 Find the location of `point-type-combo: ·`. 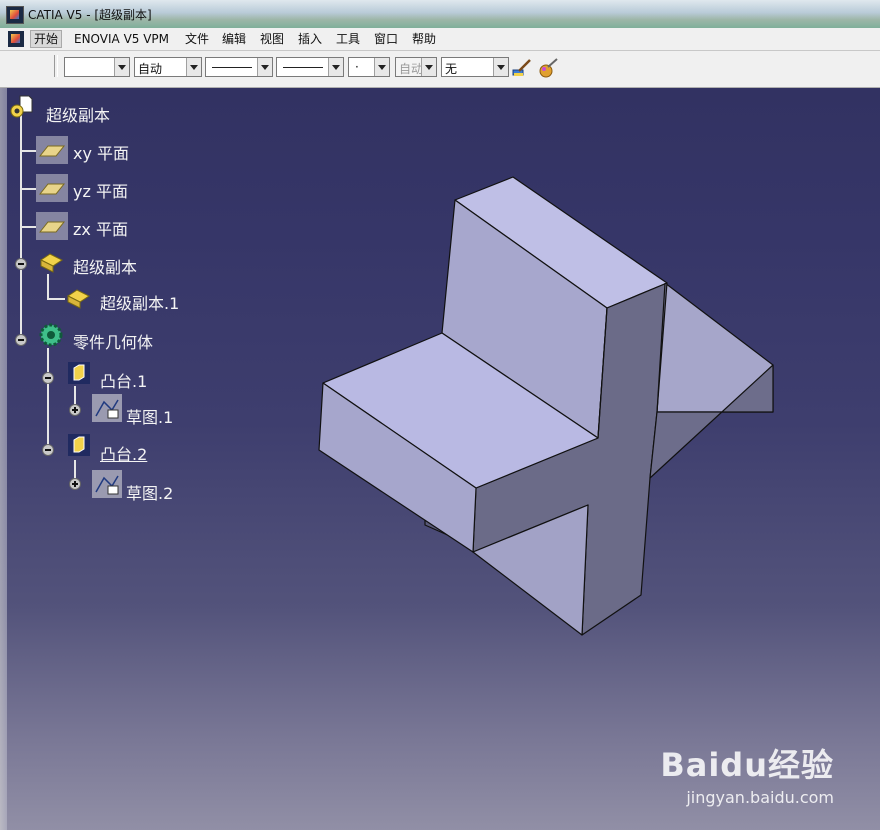

point-type-combo: · is located at coordinates (369, 67).